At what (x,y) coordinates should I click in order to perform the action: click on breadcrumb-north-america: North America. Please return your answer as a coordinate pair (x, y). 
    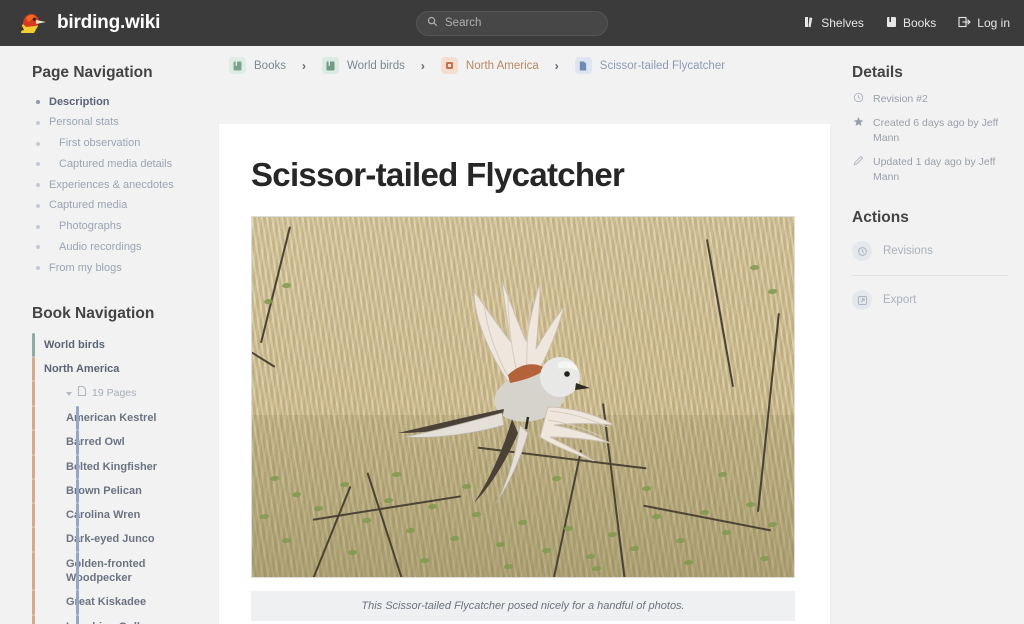
    Looking at the image, I should click on (489, 65).